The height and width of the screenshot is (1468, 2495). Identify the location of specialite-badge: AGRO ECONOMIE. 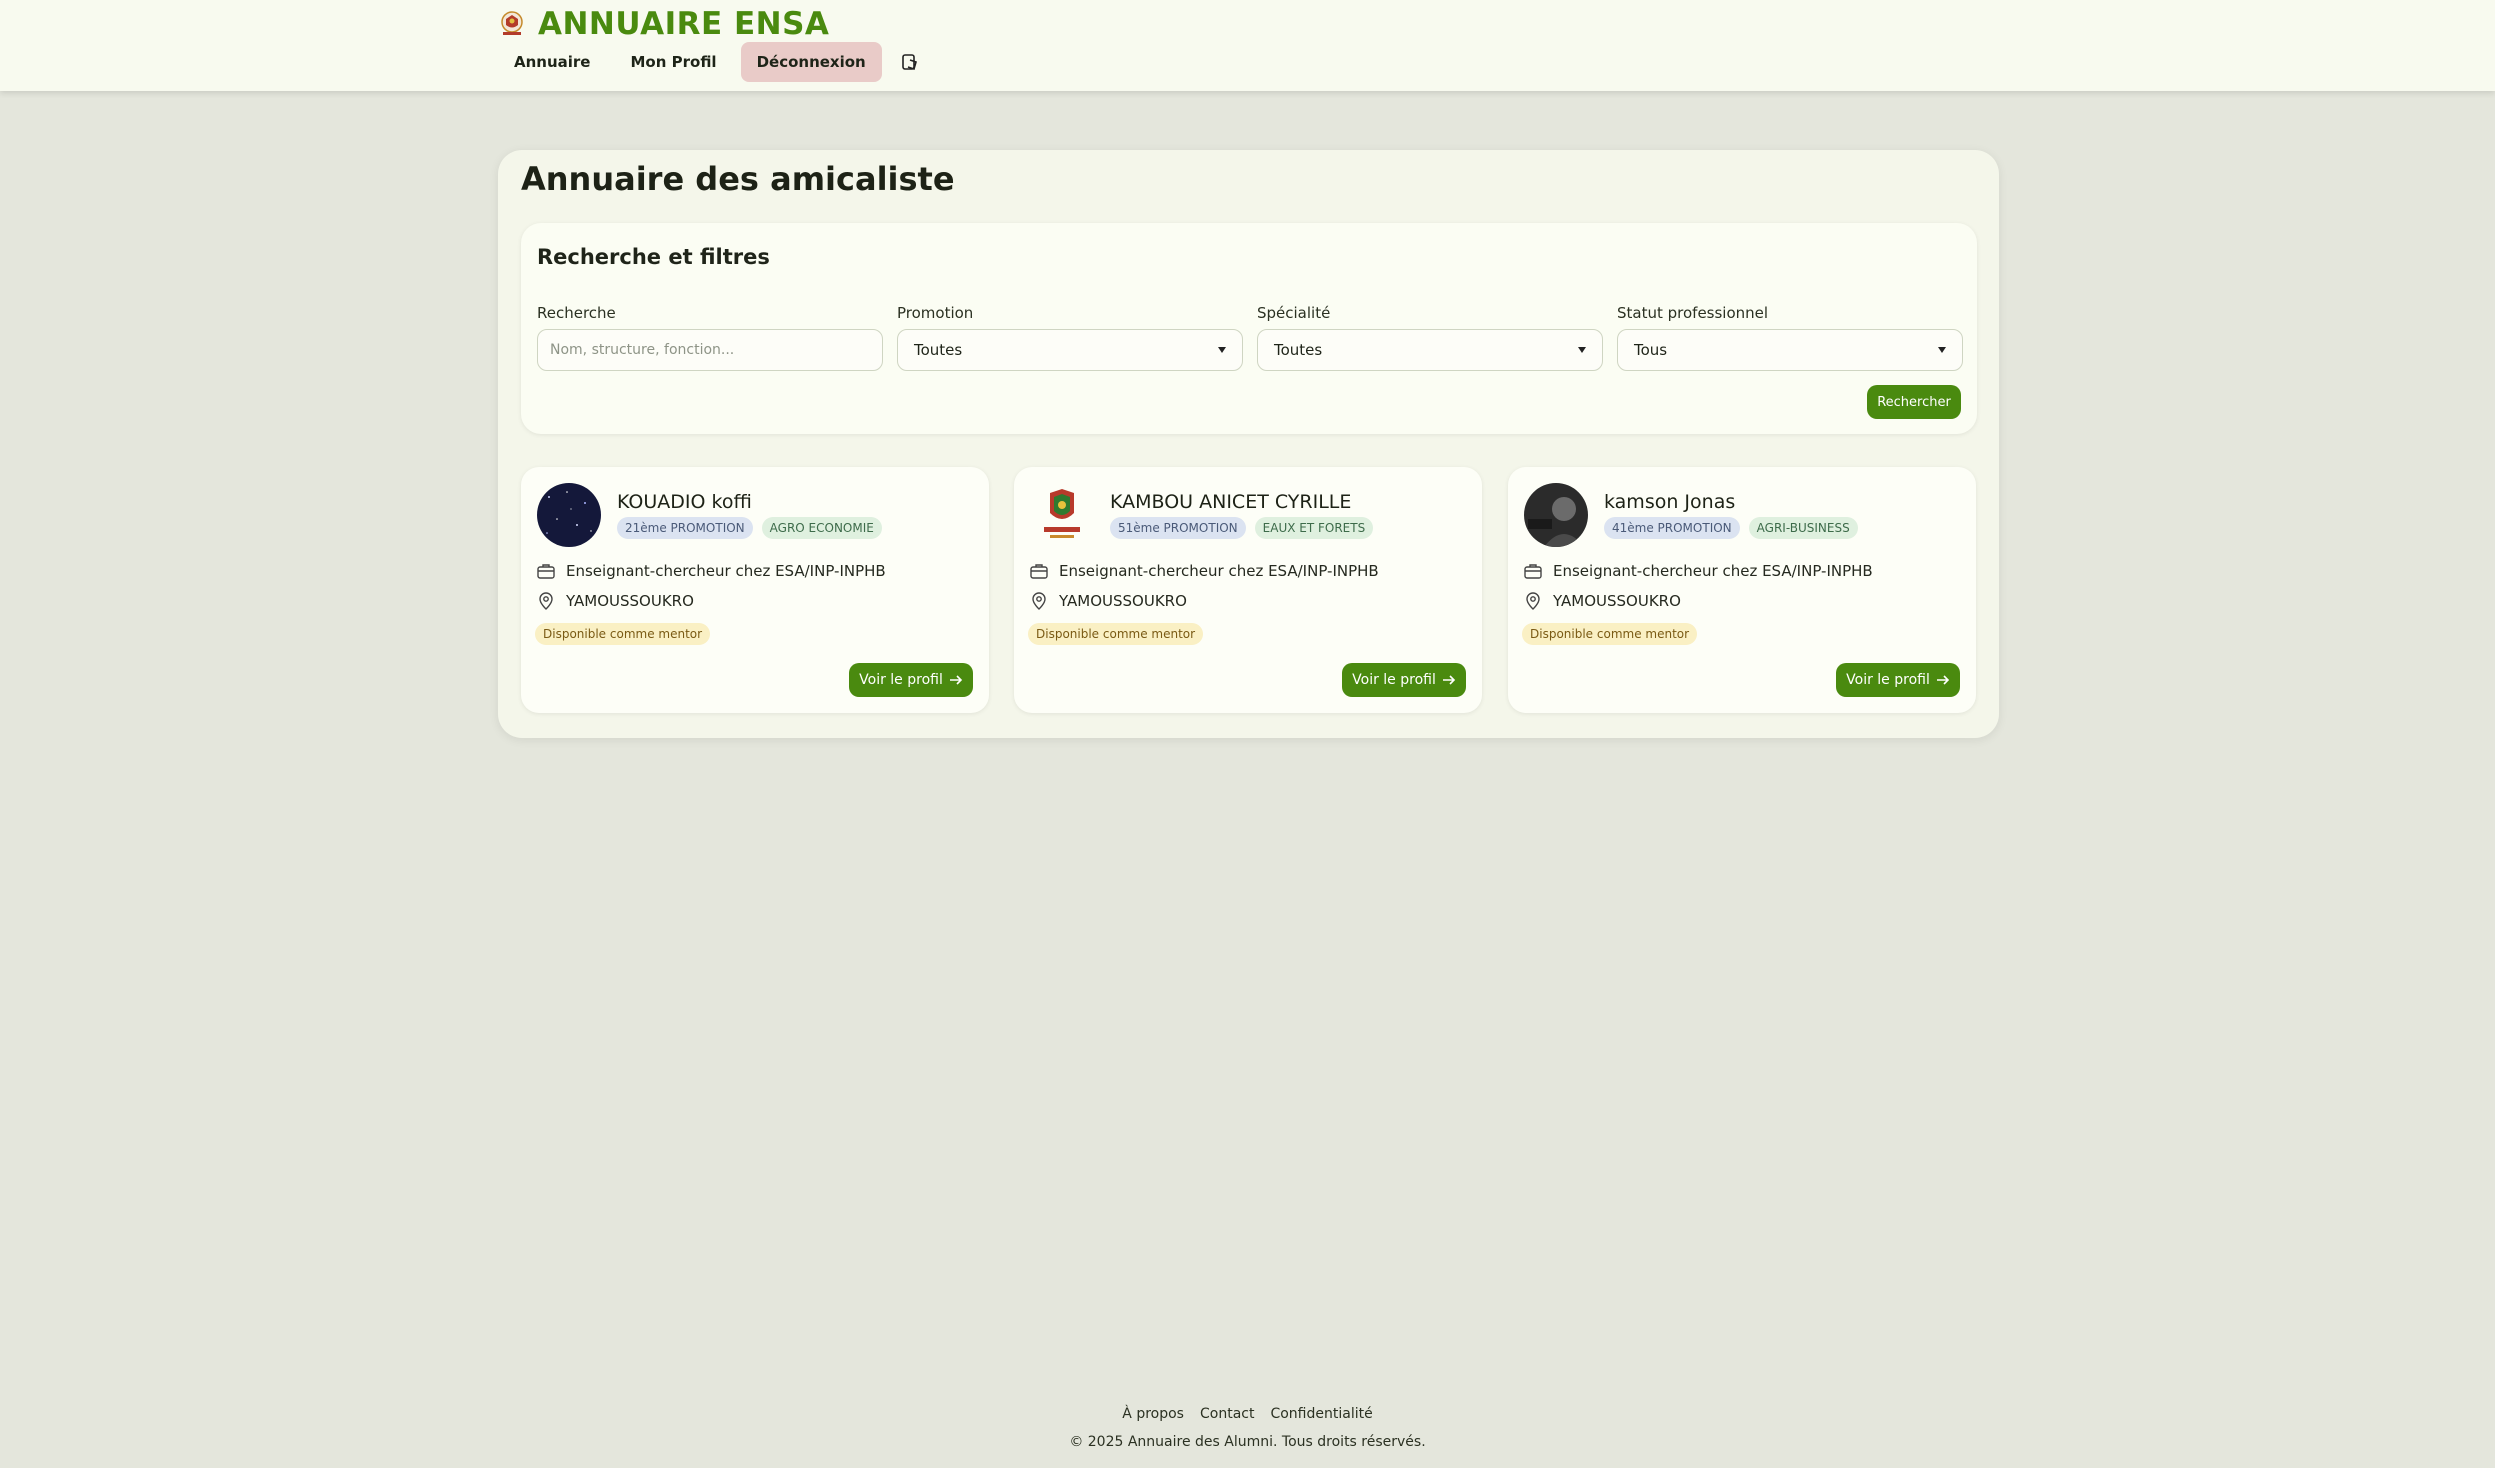
(821, 528).